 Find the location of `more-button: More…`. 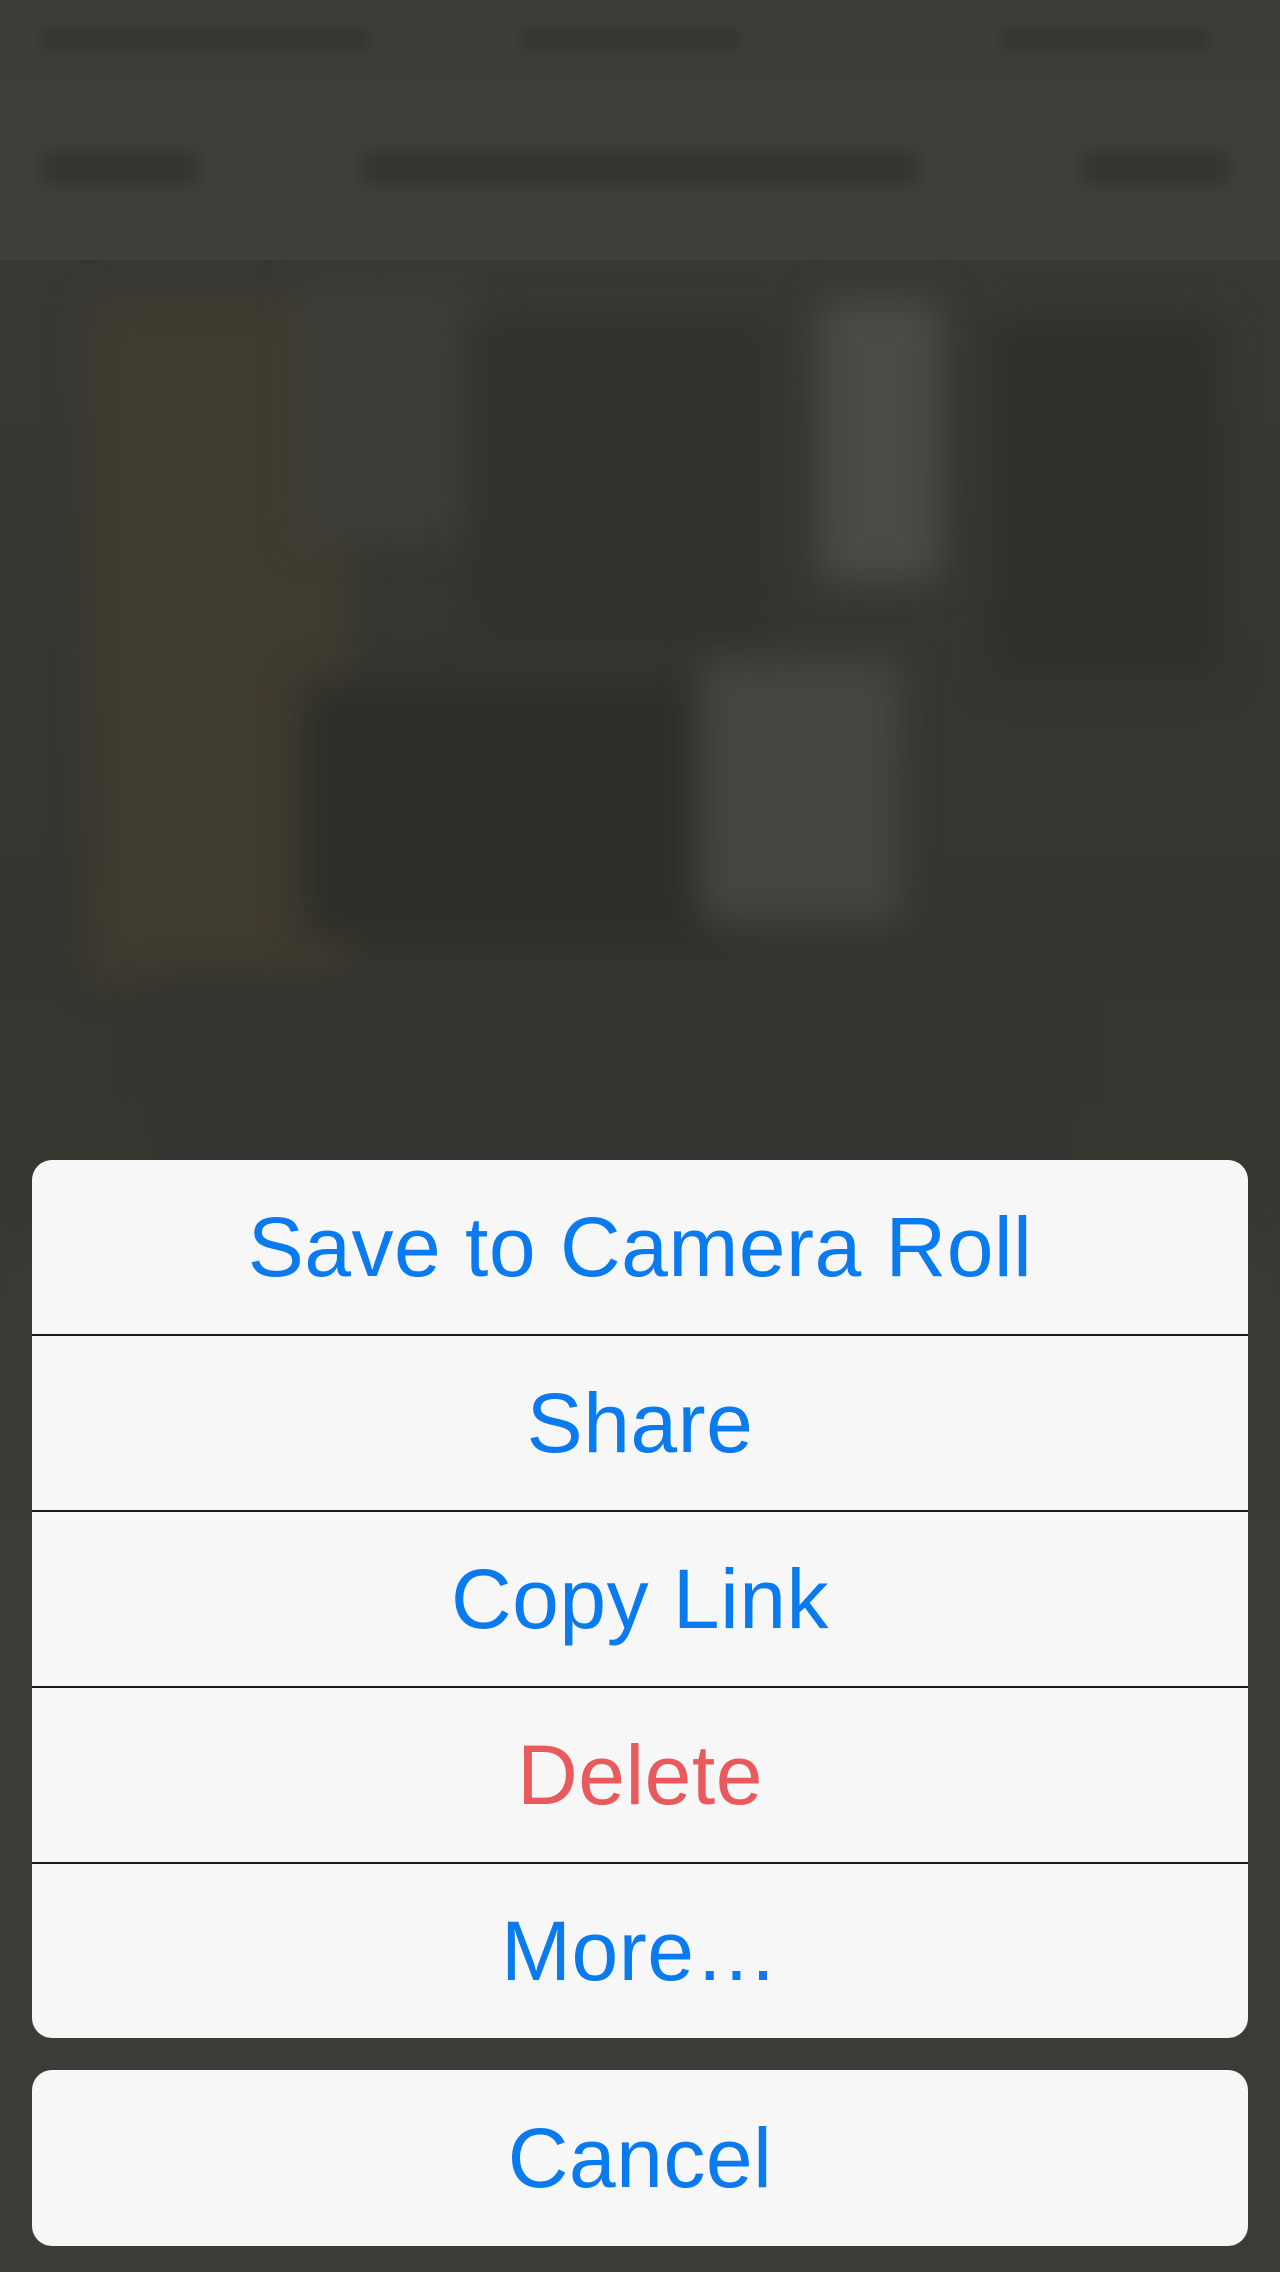

more-button: More… is located at coordinates (640, 1951).